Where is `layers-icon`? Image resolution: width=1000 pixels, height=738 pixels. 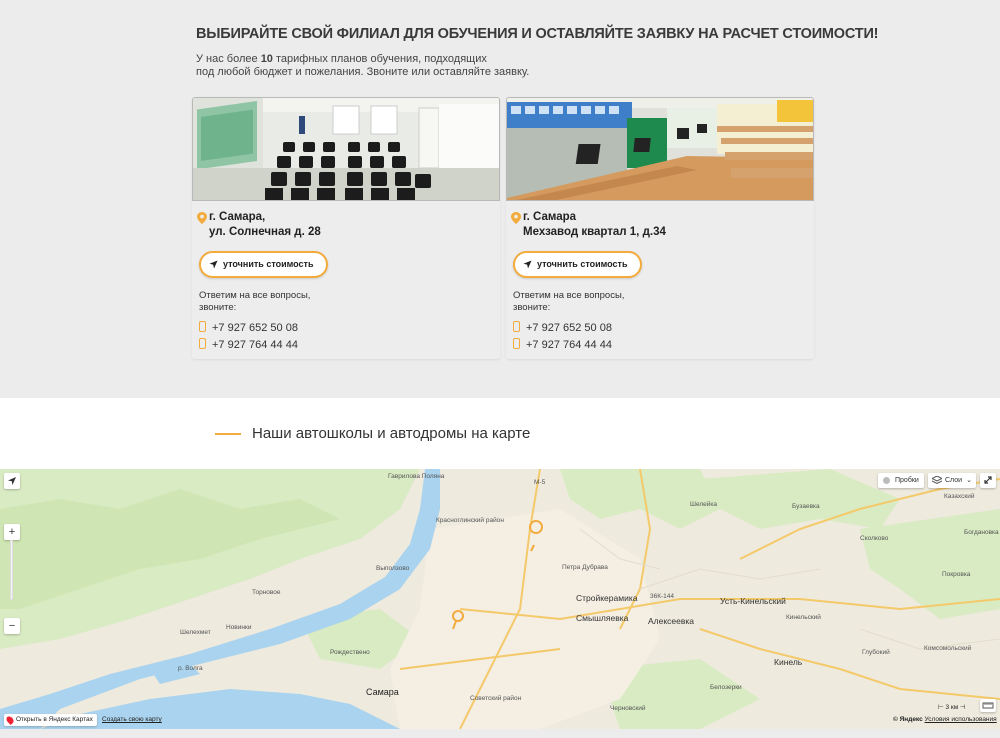 layers-icon is located at coordinates (937, 480).